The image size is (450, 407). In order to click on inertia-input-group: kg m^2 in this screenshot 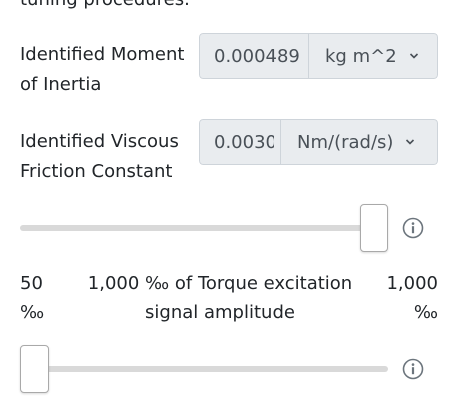, I will do `click(318, 56)`.